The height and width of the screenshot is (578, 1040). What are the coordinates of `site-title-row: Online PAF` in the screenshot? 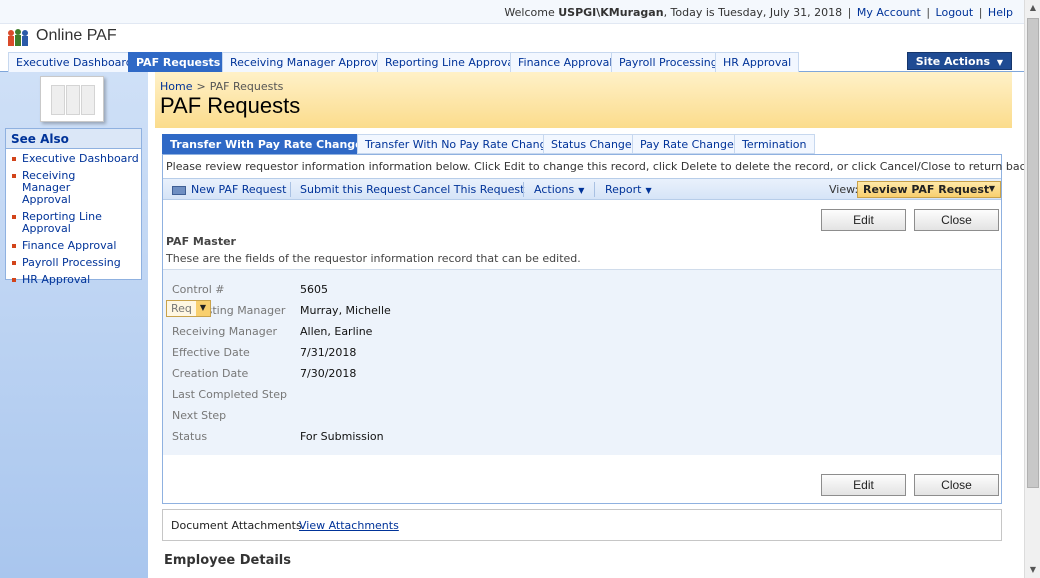 It's located at (512, 38).